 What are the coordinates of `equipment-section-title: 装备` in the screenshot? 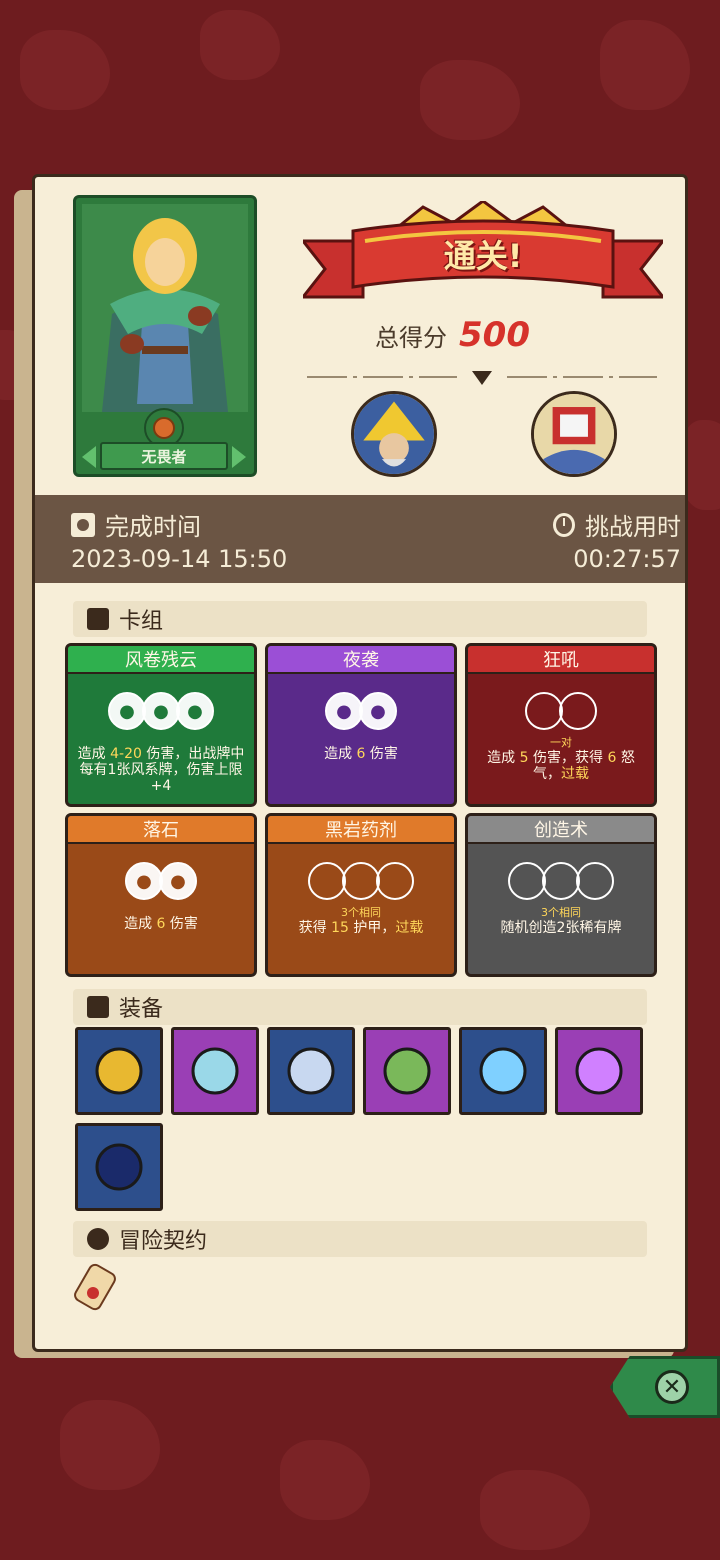 It's located at (141, 1009).